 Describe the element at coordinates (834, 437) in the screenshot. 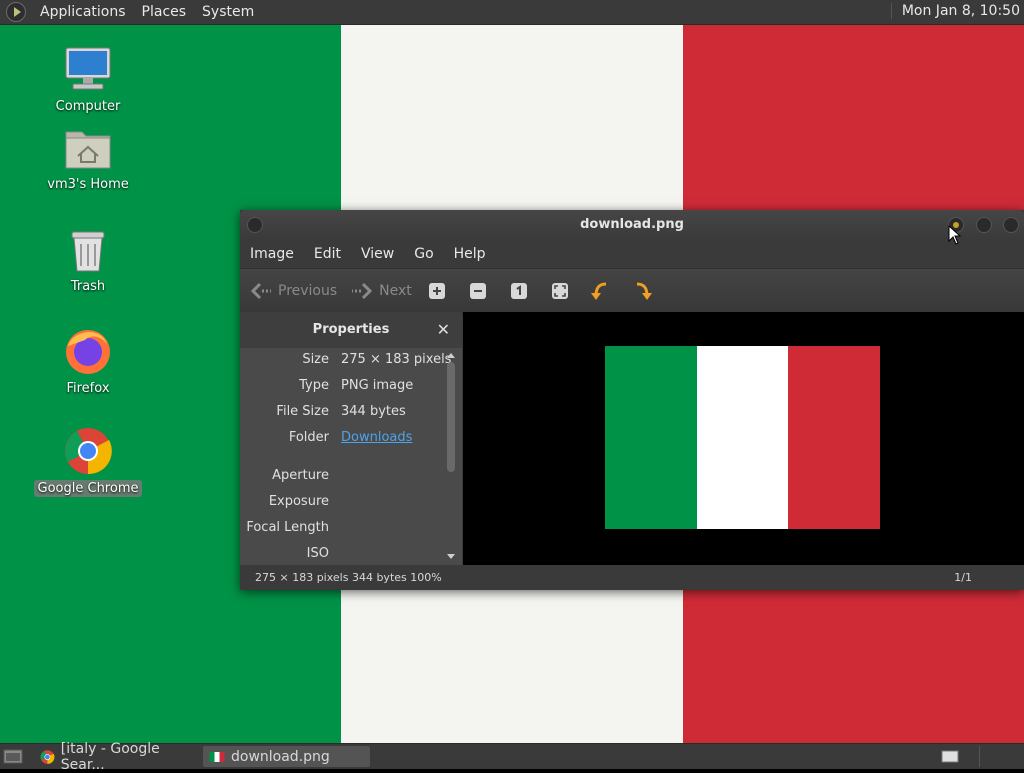

I see `flag-red-band` at that location.